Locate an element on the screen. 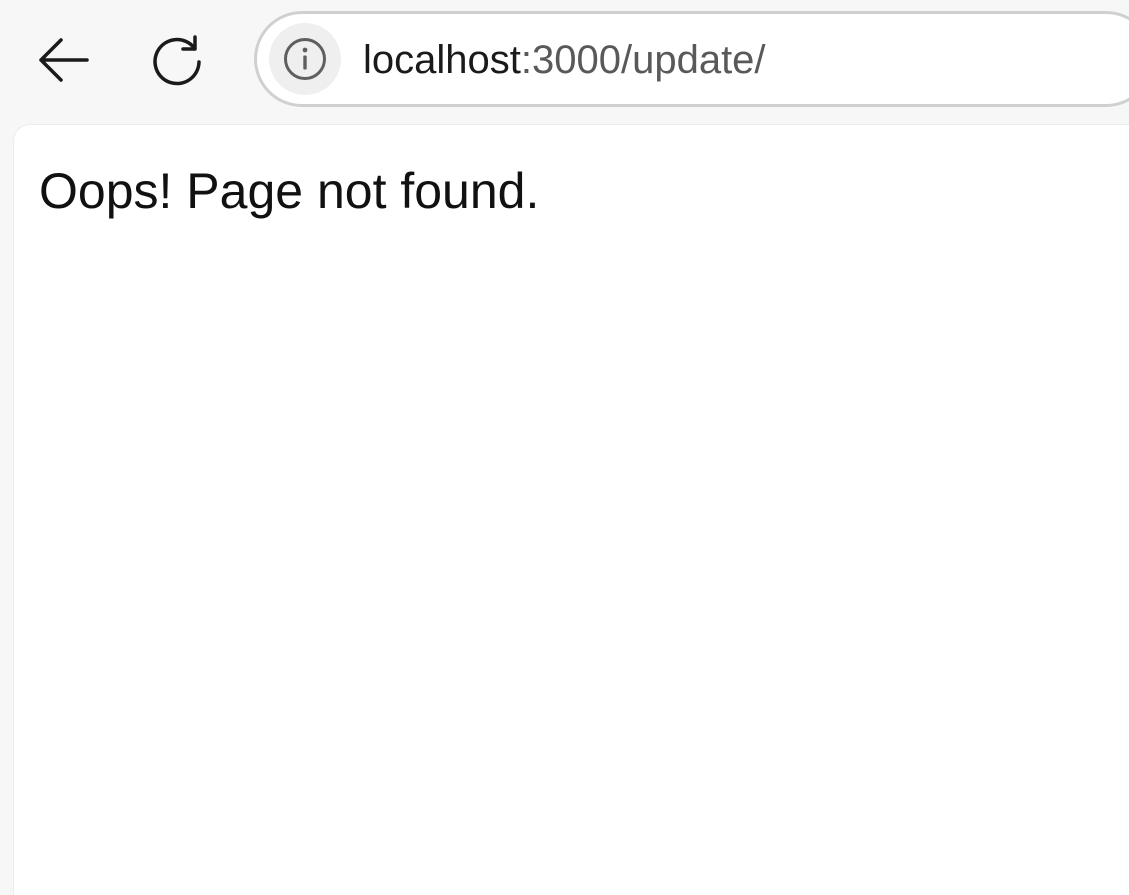  arrow-left-icon is located at coordinates (64, 60).